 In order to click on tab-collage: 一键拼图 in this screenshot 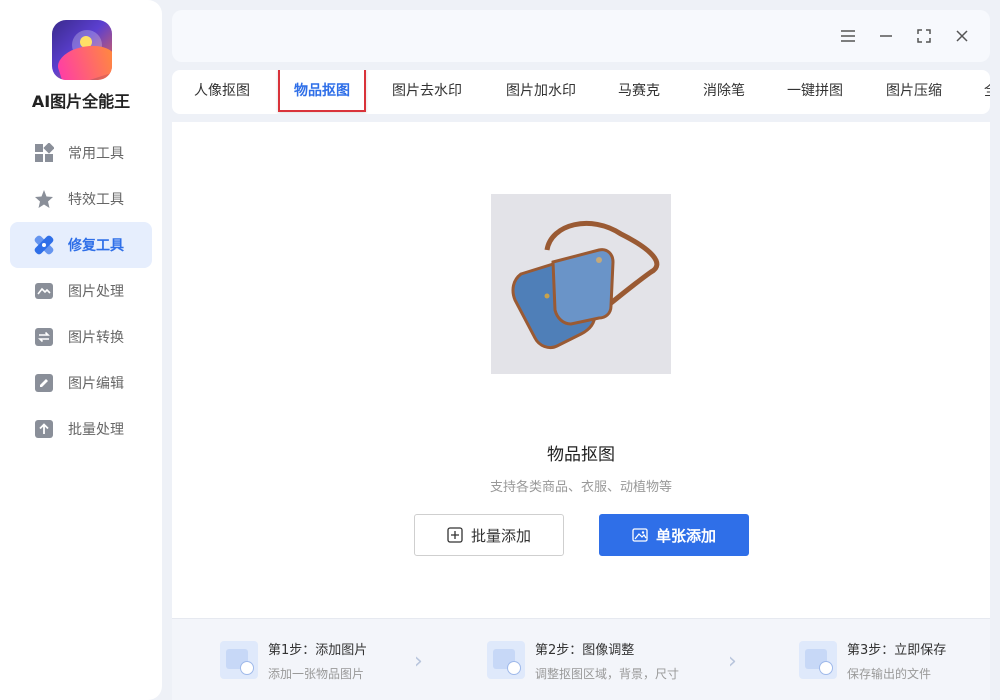, I will do `click(815, 92)`.